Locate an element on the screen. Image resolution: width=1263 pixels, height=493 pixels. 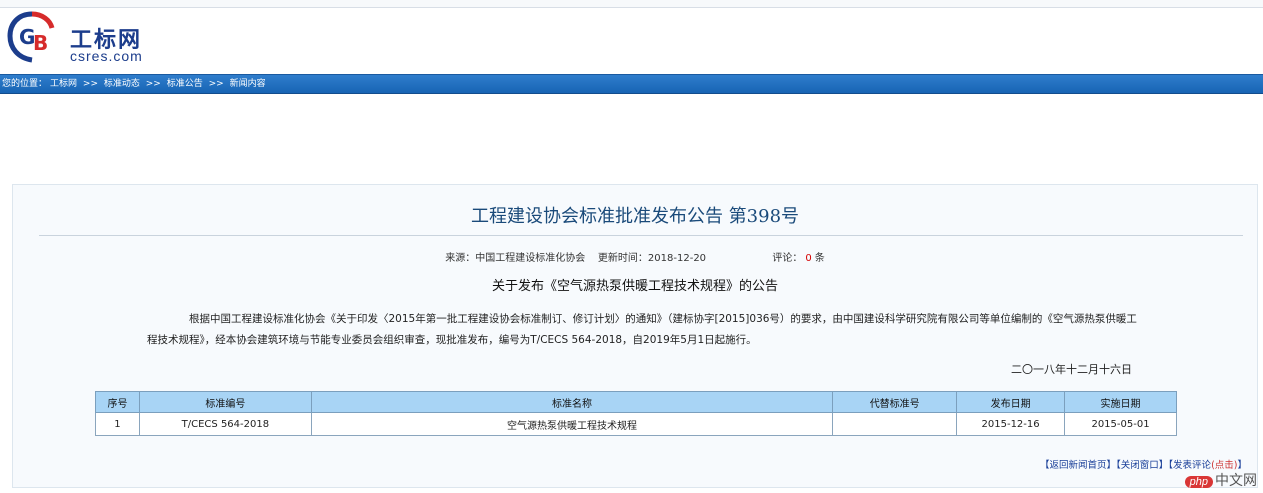
table-header-row: 序号 标准编号 标准名称 代替标准号 发布日期 实施日期 is located at coordinates (636, 402).